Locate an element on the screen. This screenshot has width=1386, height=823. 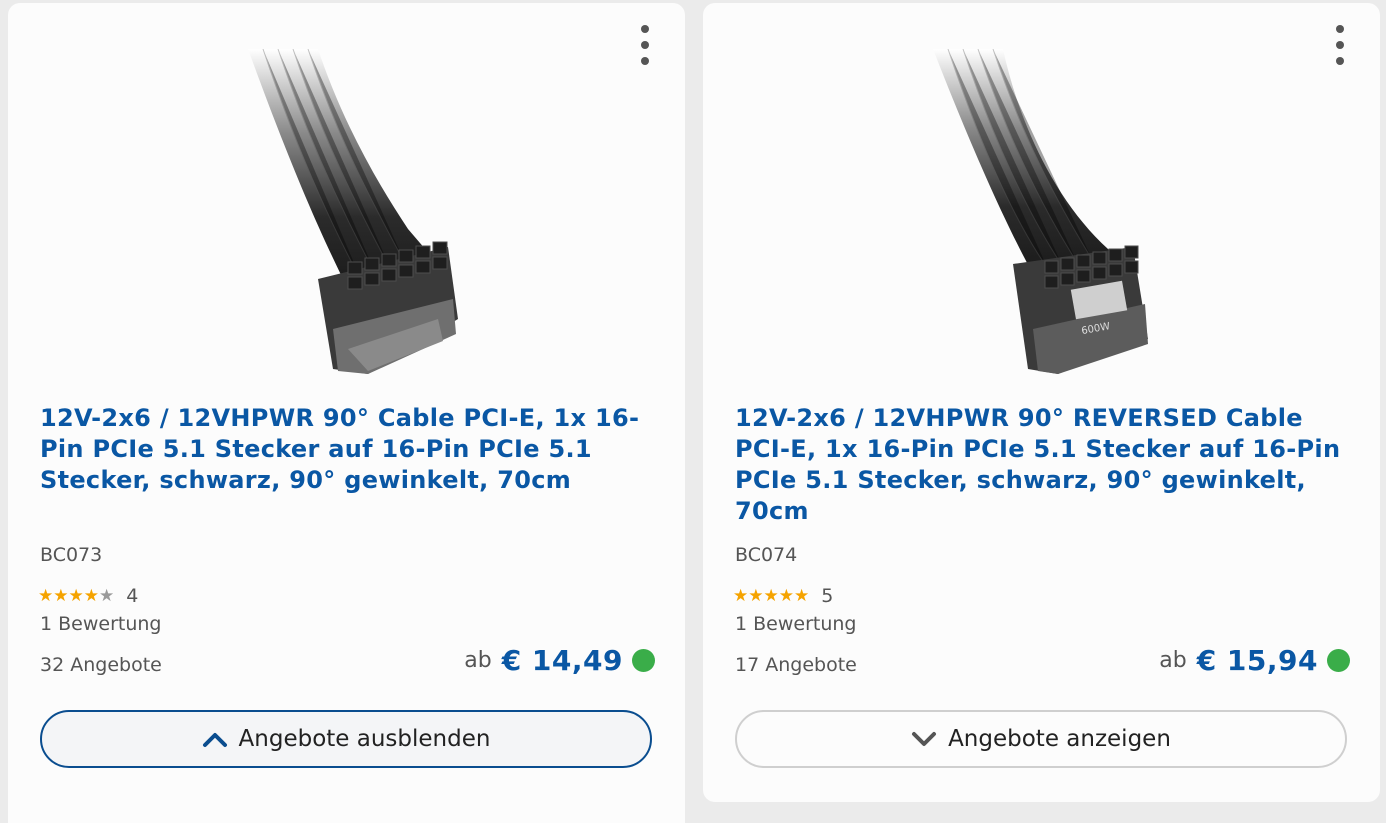
hide-offers-button: Angebote ausblenden is located at coordinates (346, 739).